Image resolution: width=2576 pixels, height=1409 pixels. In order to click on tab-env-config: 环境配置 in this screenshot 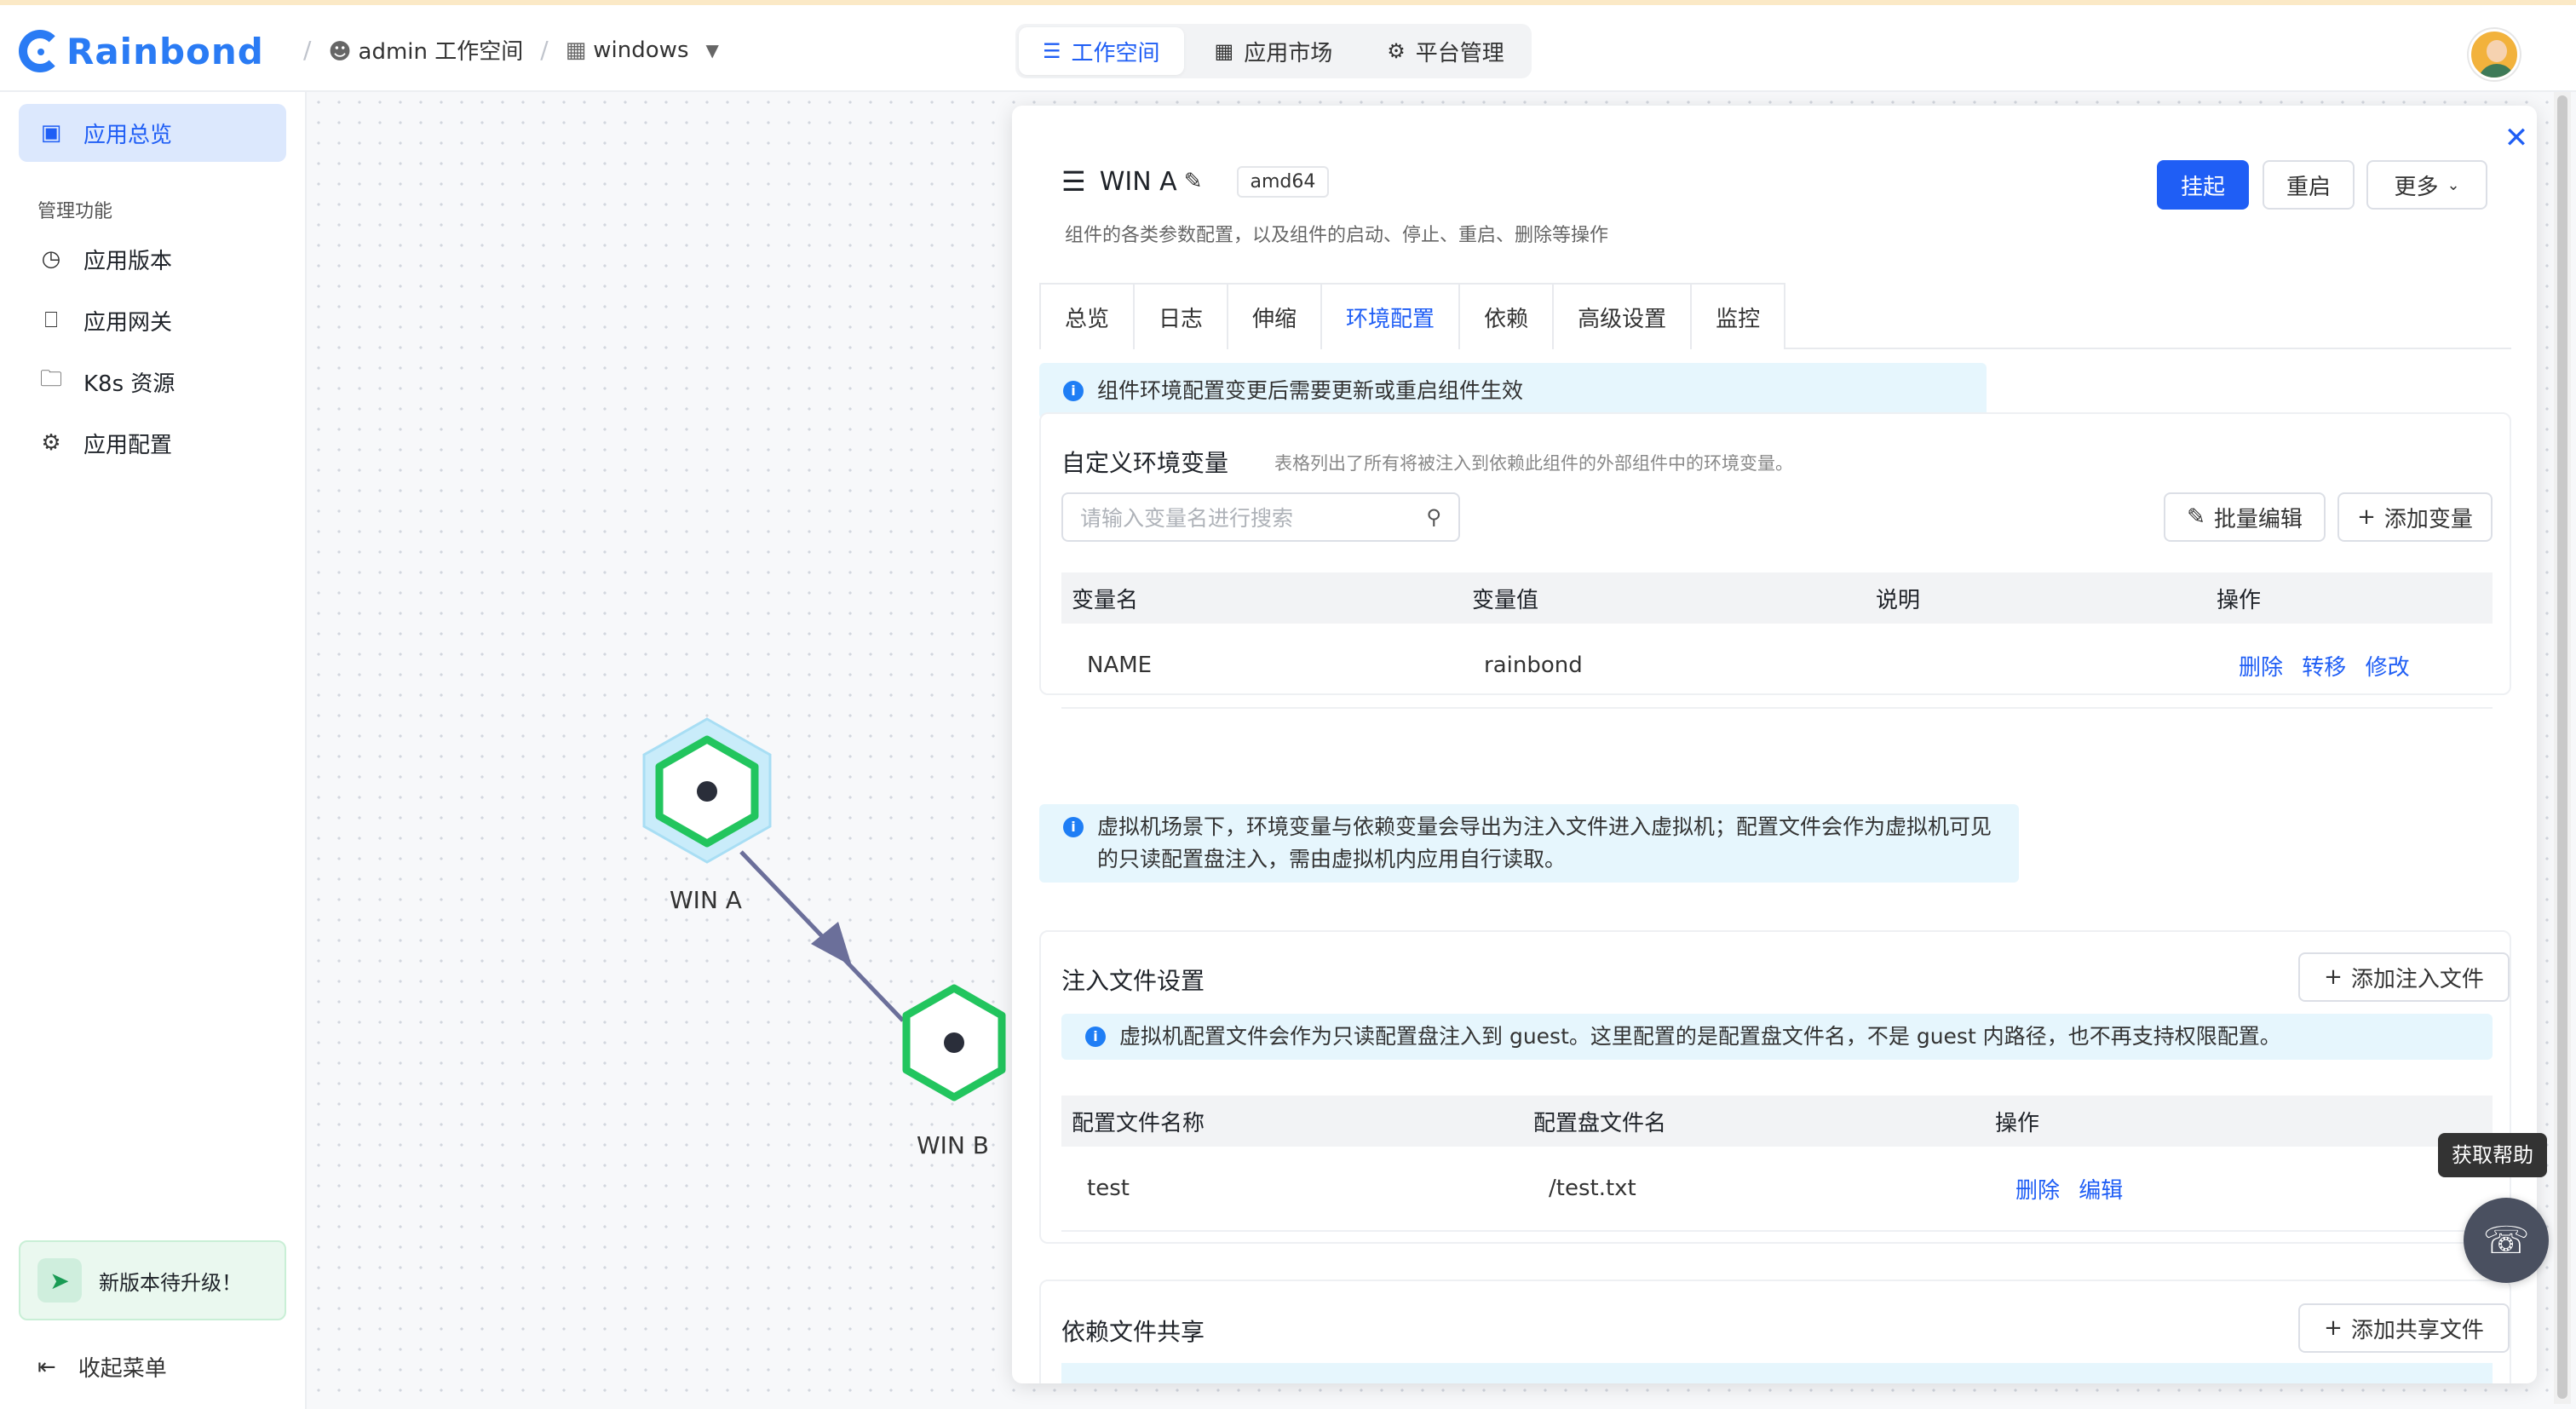, I will do `click(1390, 316)`.